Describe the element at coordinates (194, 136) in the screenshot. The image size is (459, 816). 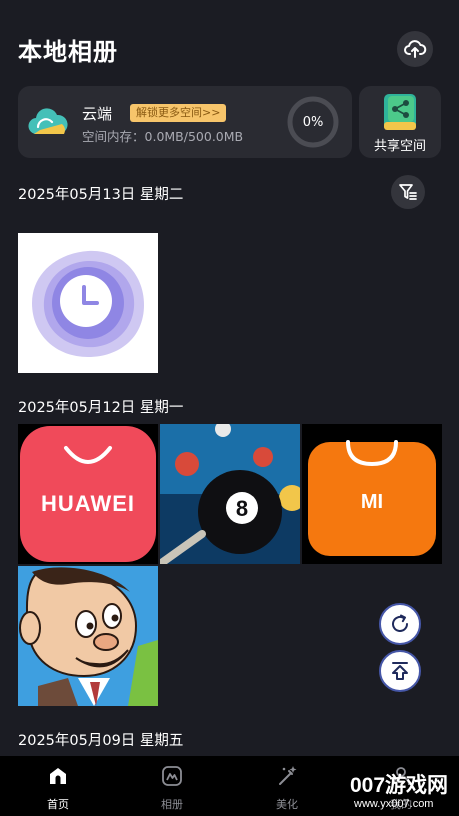
I see `storage-value: 0.0MB/500.0MB` at that location.